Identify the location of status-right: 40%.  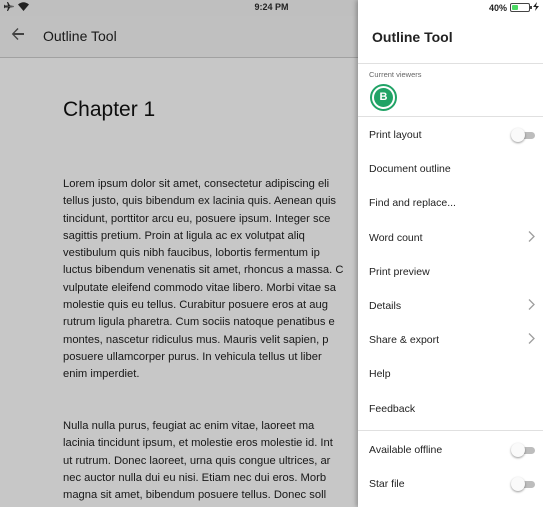
(514, 7).